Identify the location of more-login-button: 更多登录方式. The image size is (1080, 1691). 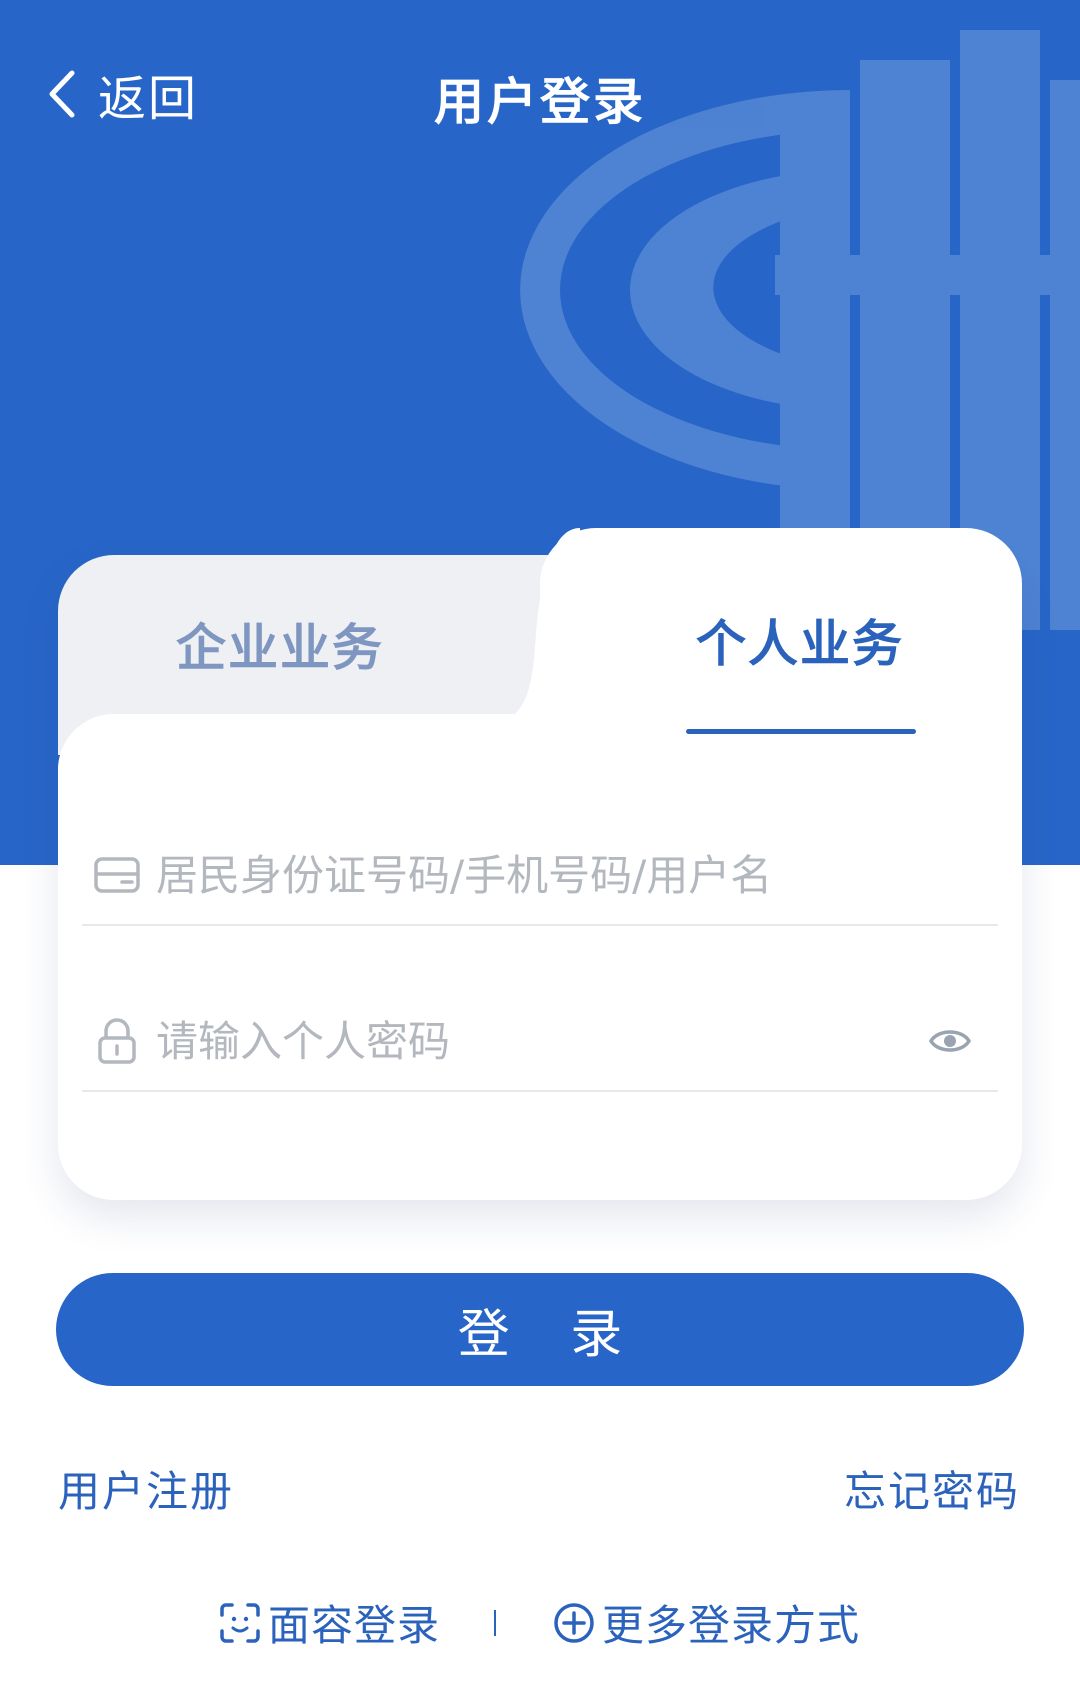
(706, 1622).